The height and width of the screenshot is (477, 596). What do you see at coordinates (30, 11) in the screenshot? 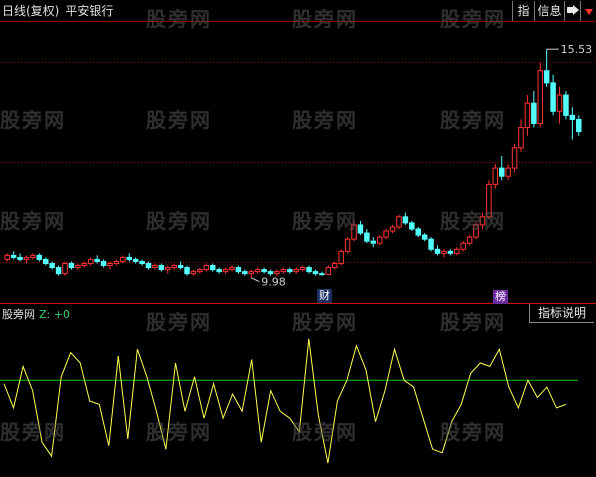
I see `period-label: 日线(复权)` at bounding box center [30, 11].